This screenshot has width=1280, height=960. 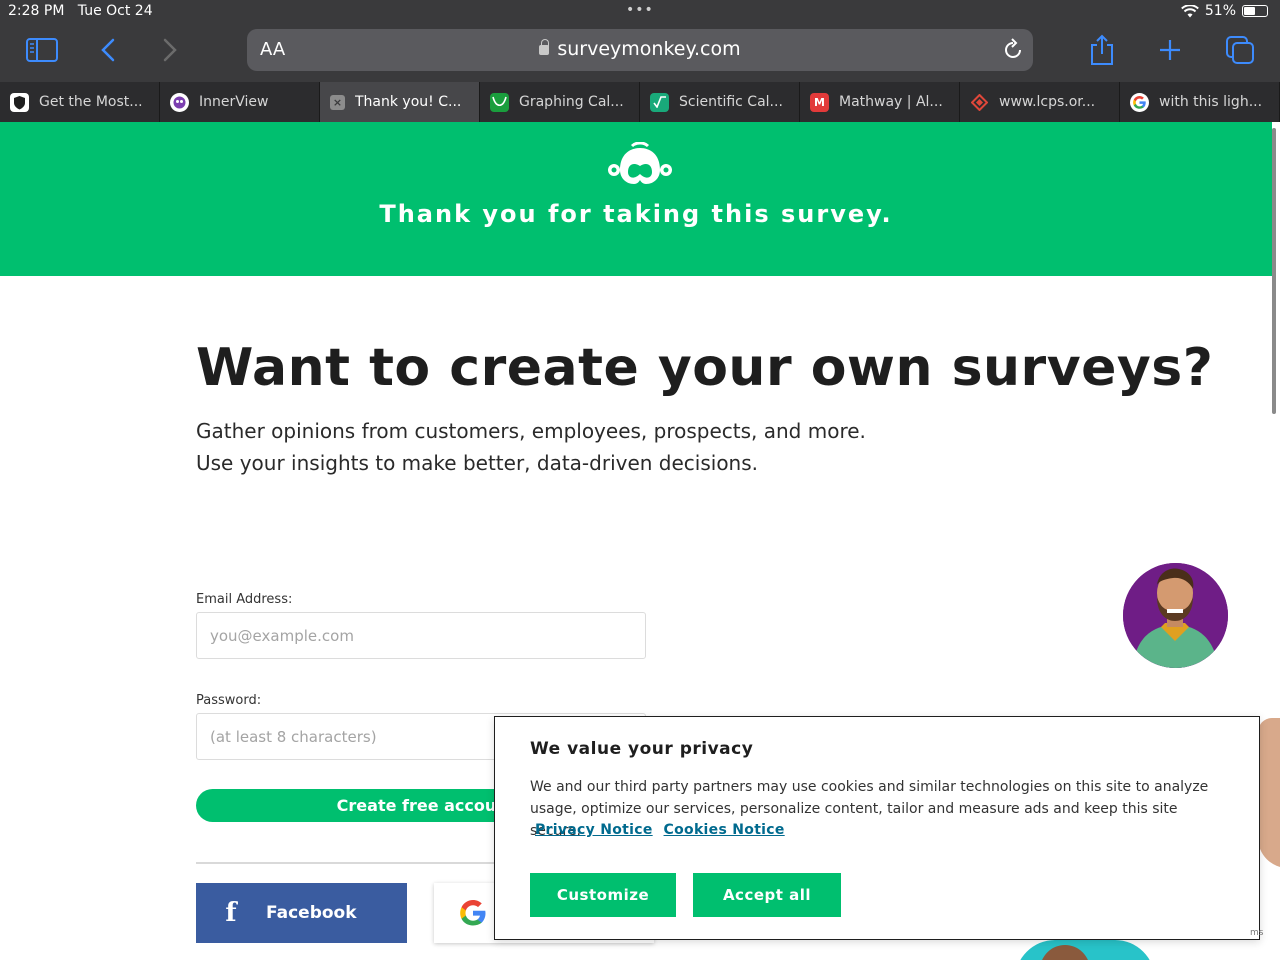 What do you see at coordinates (240, 102) in the screenshot?
I see `tab-innerview: InnerView` at bounding box center [240, 102].